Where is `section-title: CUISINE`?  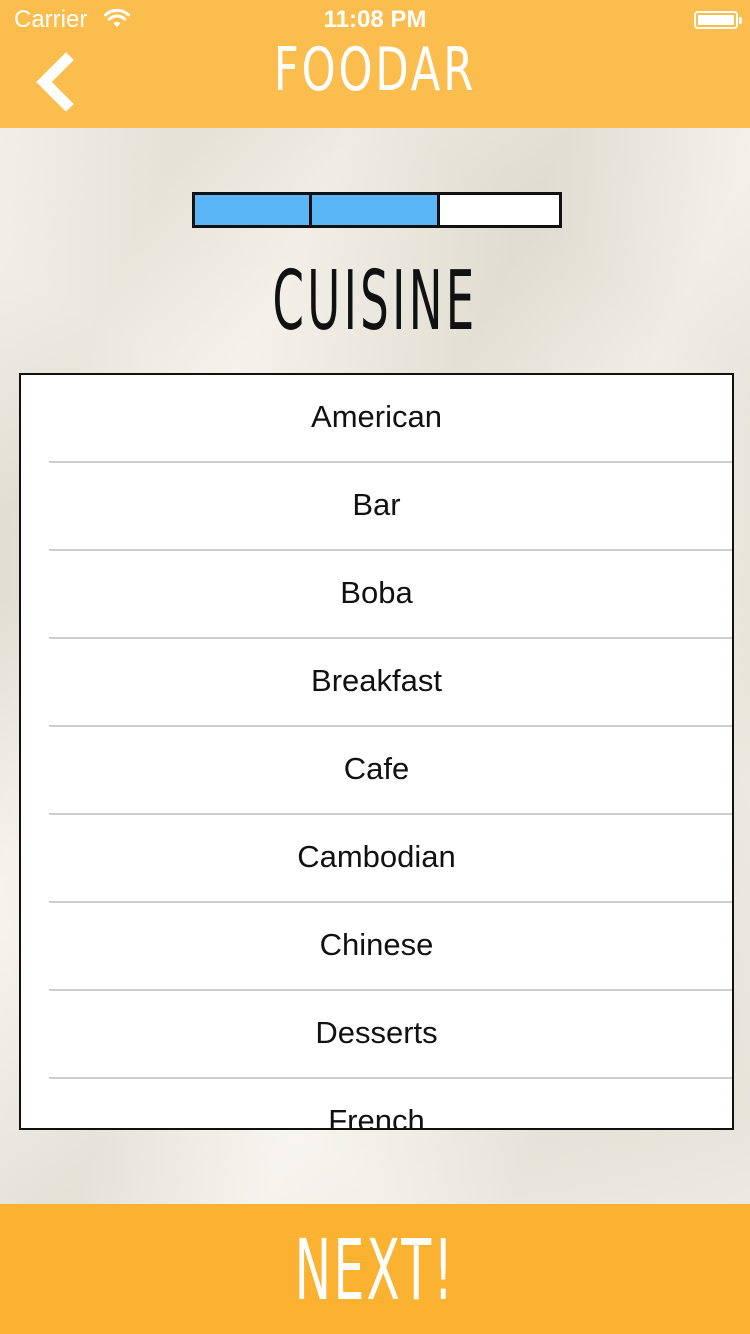
section-title: CUISINE is located at coordinates (375, 301).